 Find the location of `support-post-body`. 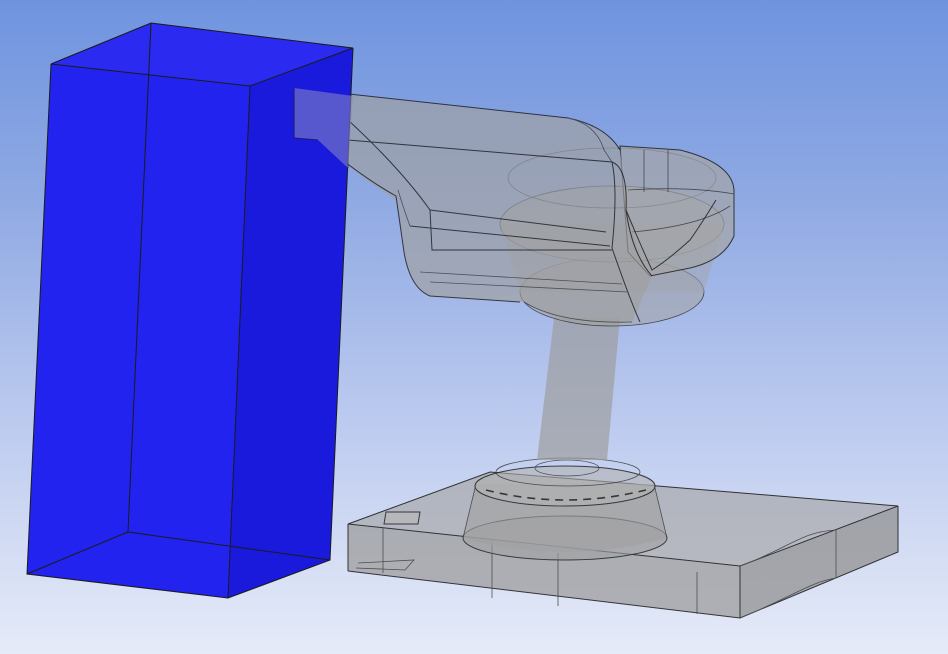

support-post-body is located at coordinates (578, 389).